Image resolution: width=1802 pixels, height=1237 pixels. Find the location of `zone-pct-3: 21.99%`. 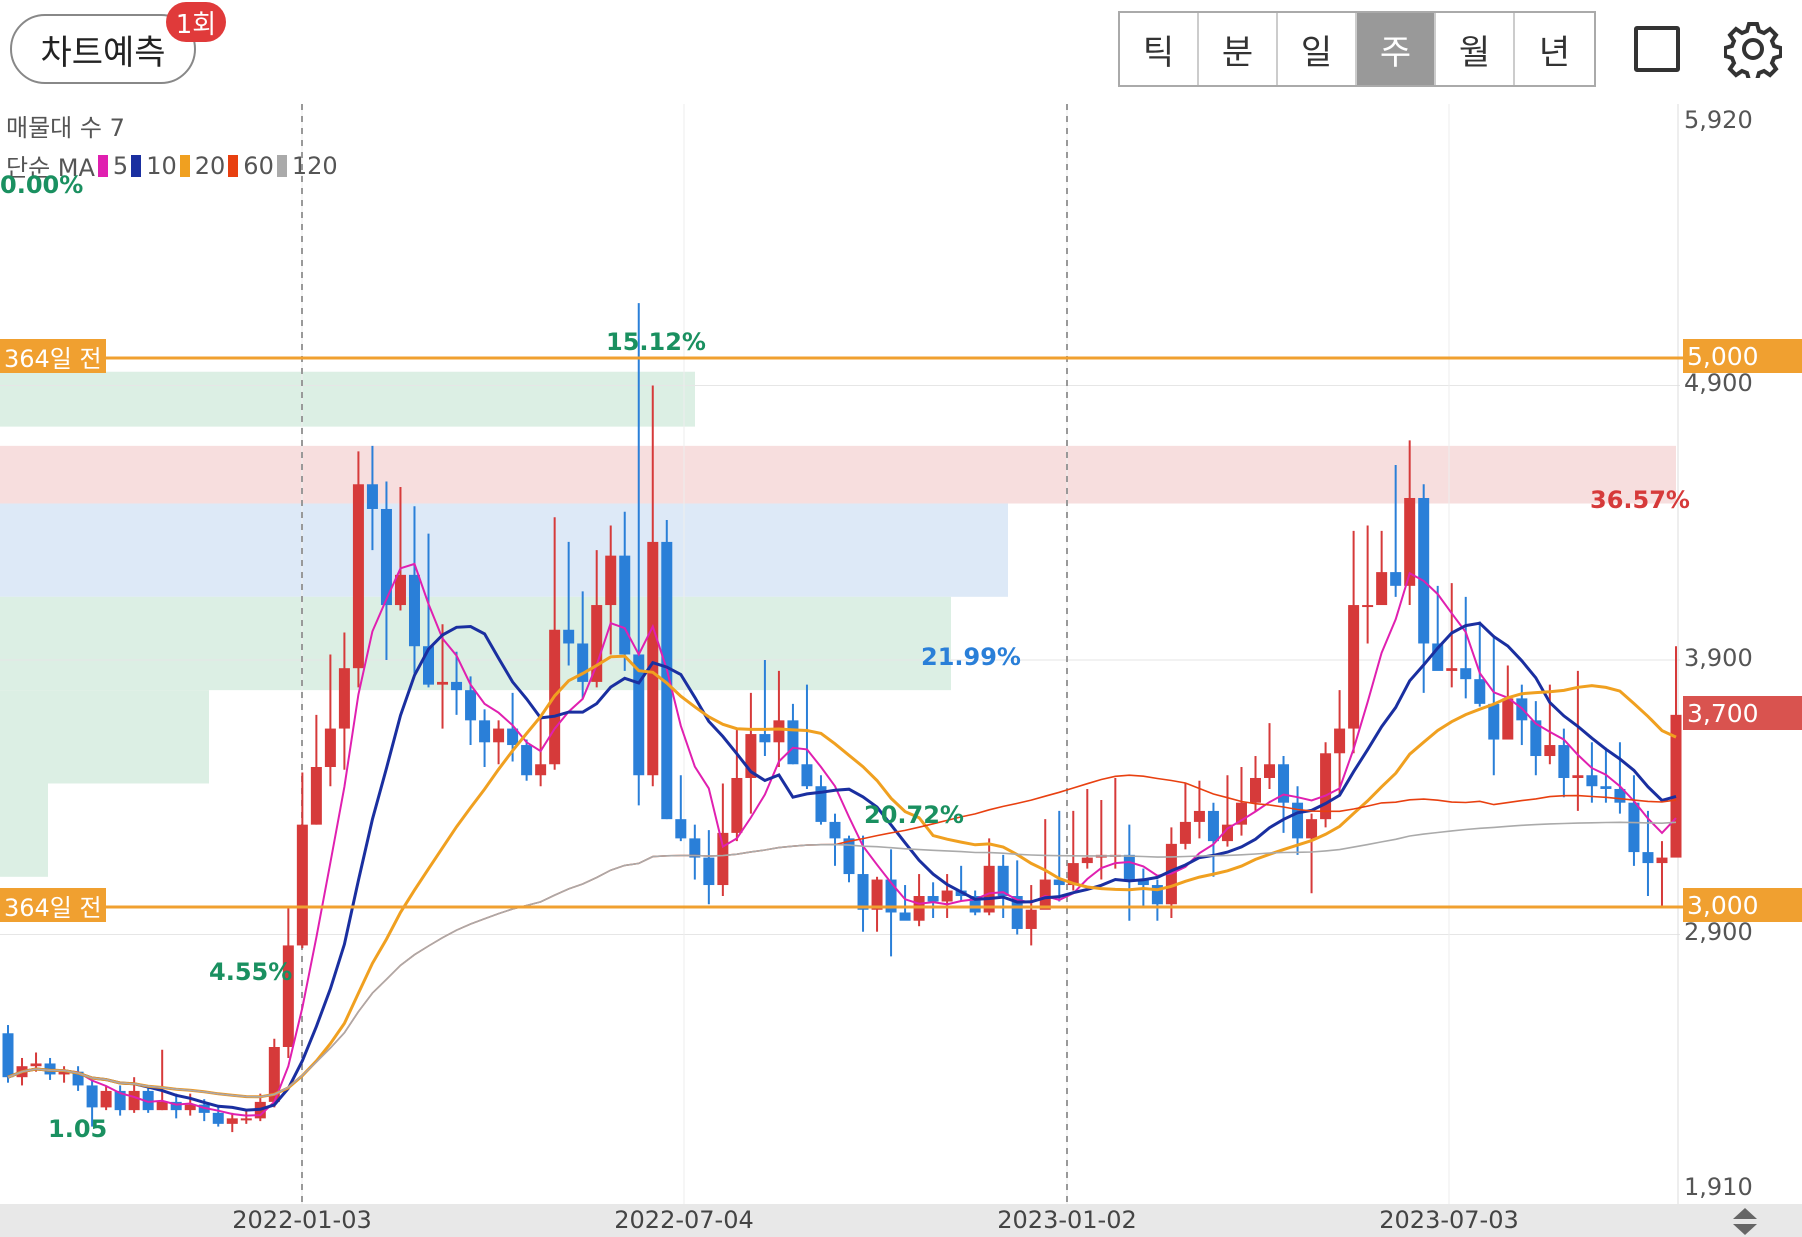

zone-pct-3: 21.99% is located at coordinates (971, 657).